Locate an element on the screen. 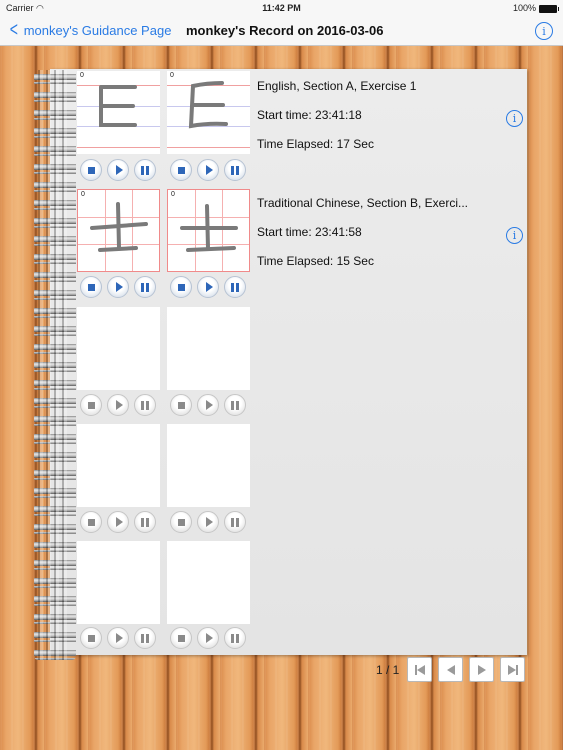 The image size is (563, 750). record-elapsed-time: Time Elapsed: 17 Sec is located at coordinates (315, 144).